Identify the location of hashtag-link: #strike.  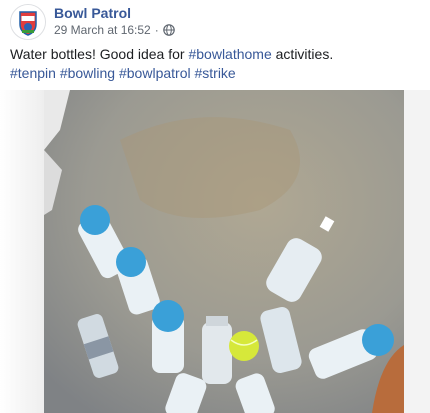
(214, 73).